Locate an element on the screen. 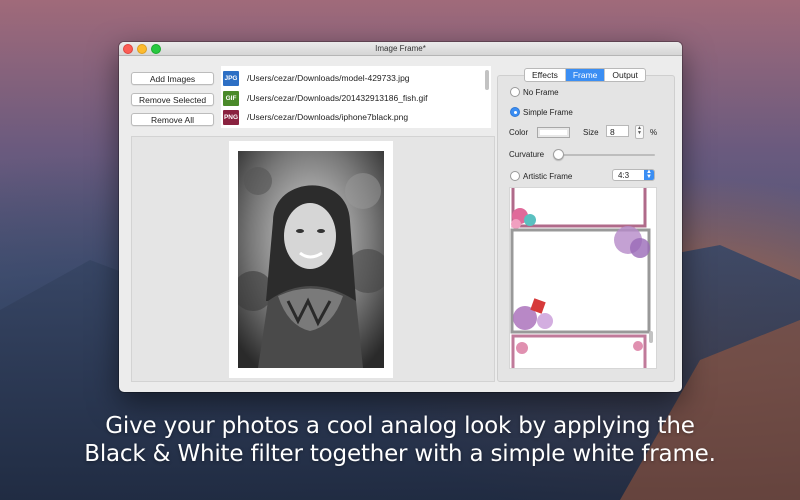  minimize-window-button is located at coordinates (142, 49).